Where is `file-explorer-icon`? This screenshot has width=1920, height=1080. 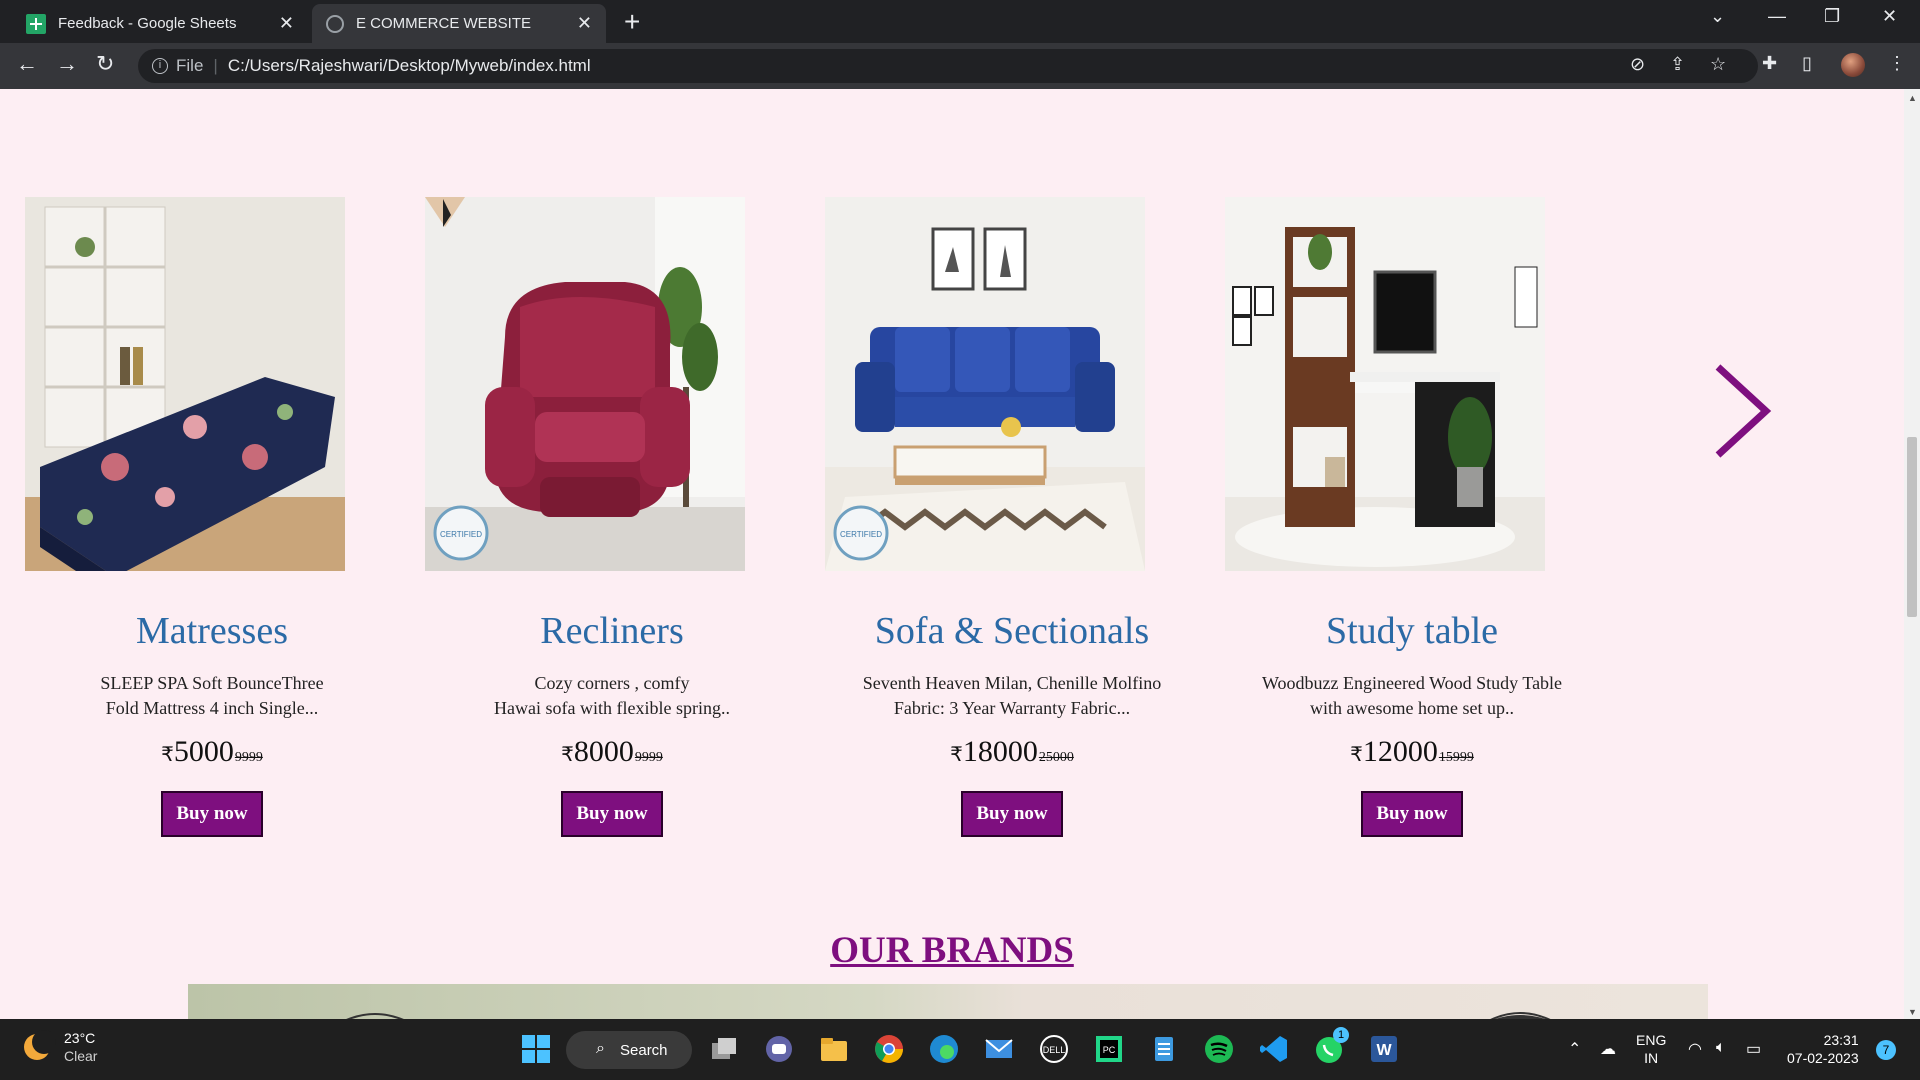 file-explorer-icon is located at coordinates (834, 1049).